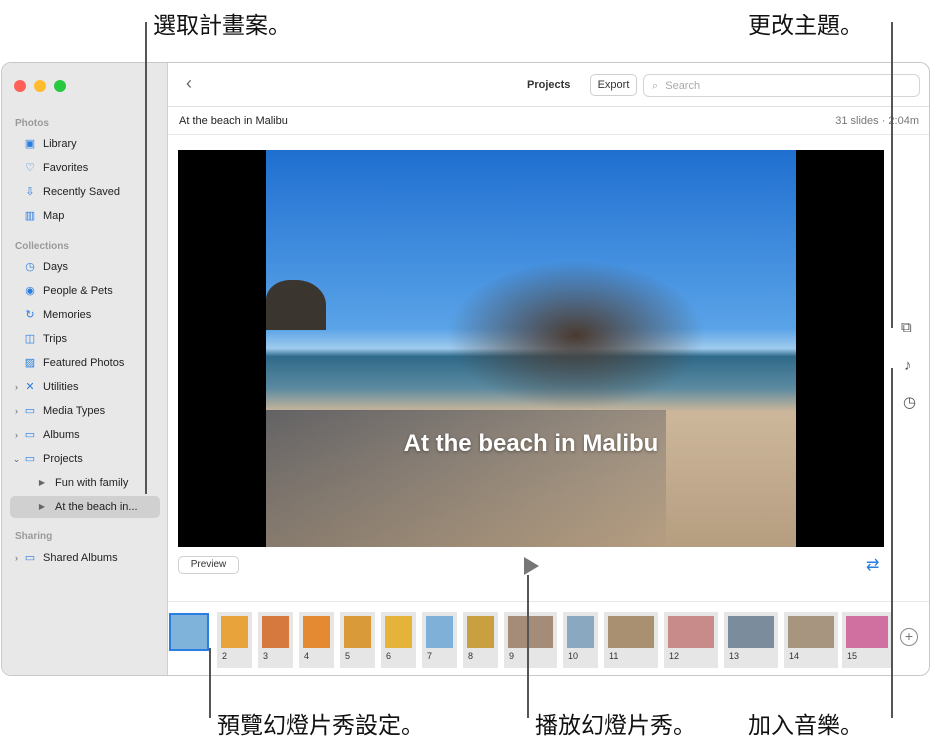  I want to click on slide-number: 3, so click(266, 656).